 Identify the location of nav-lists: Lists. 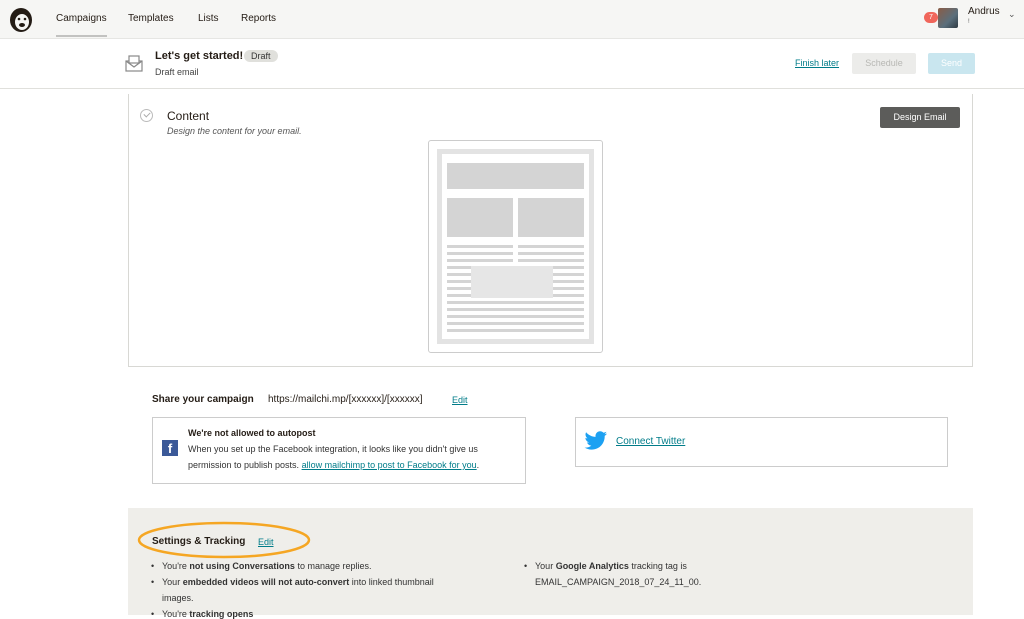
(208, 18).